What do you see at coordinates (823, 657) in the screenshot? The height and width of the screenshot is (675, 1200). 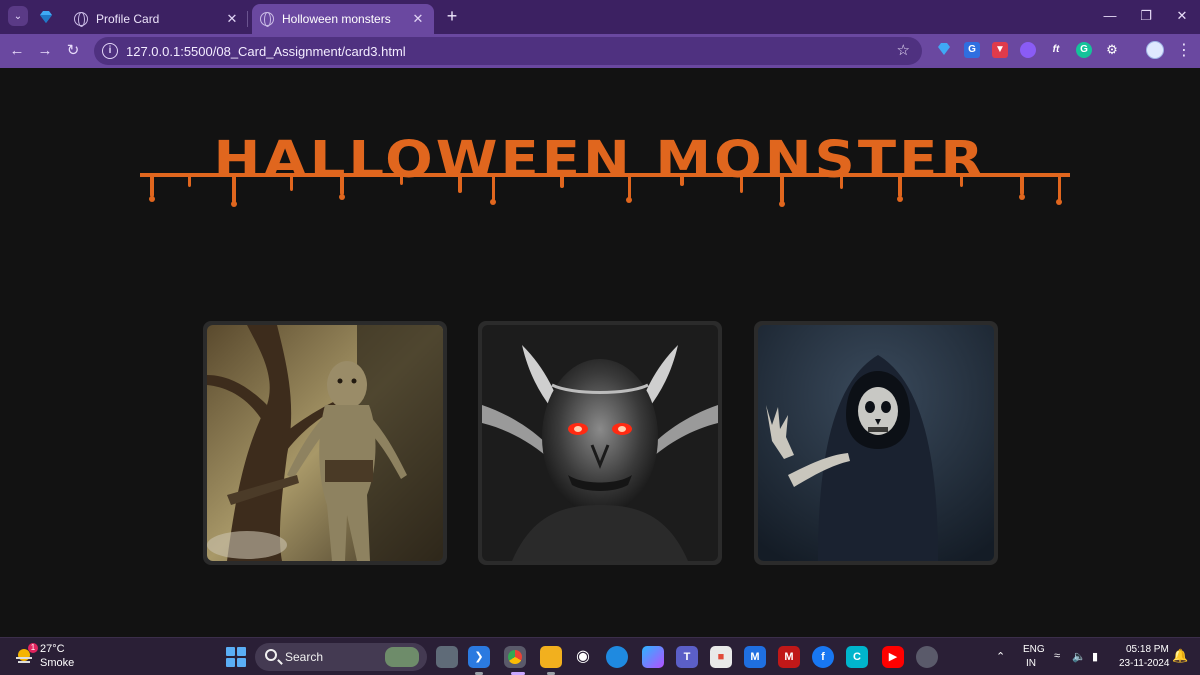 I see `facebook-icon: f` at bounding box center [823, 657].